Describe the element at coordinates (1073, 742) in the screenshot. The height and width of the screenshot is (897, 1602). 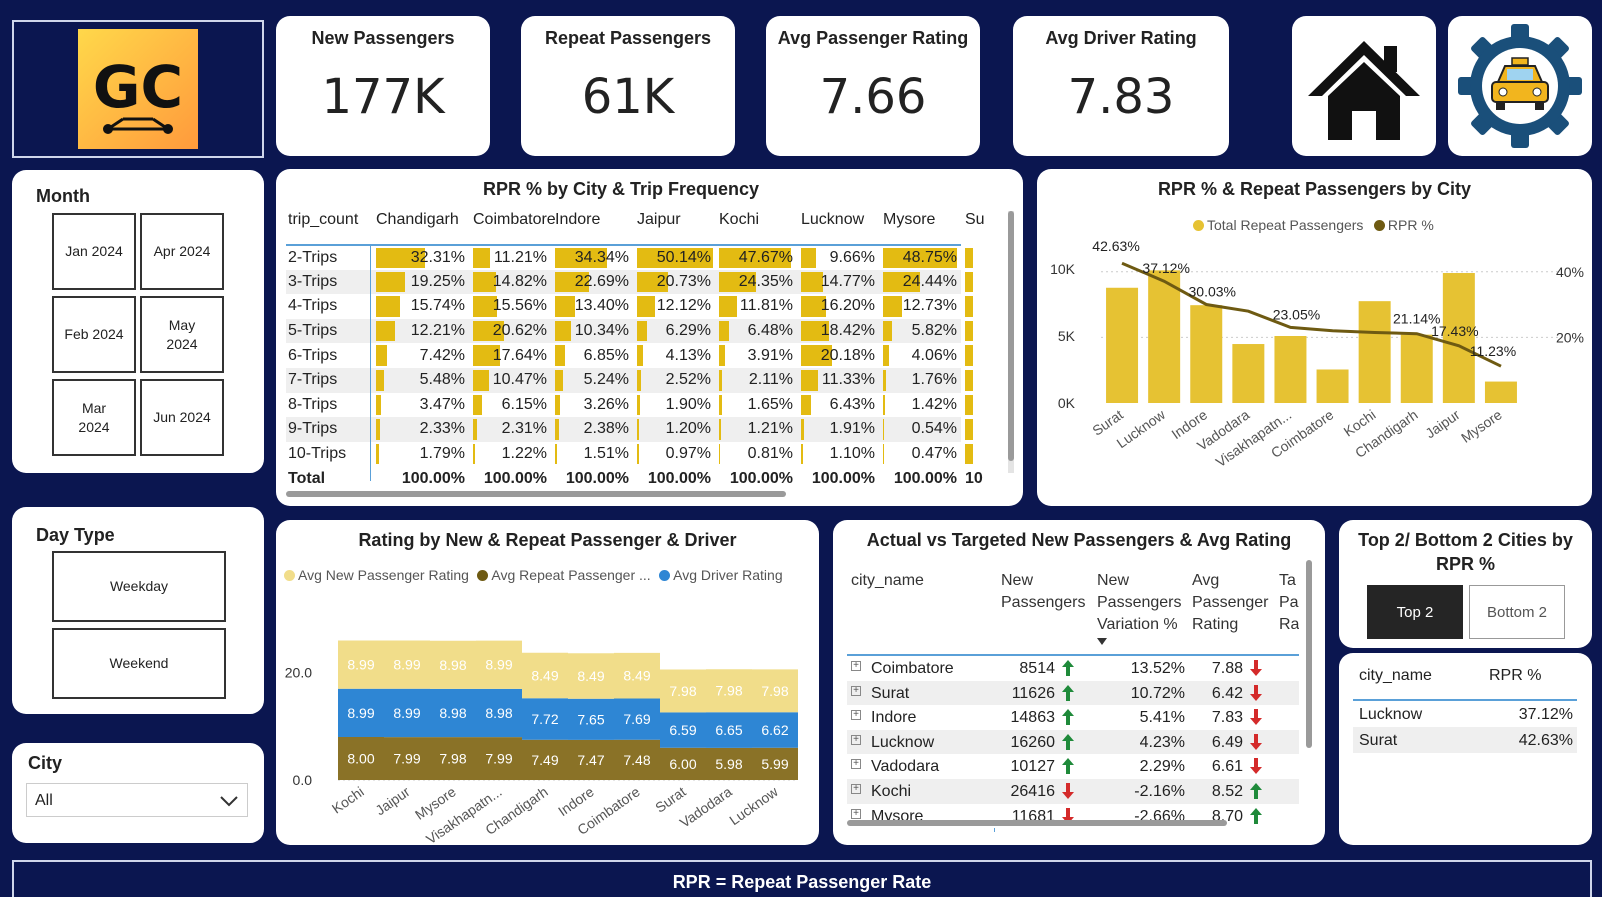
I see `table-row: + Lucknow 16260 4.23% 6.49` at that location.